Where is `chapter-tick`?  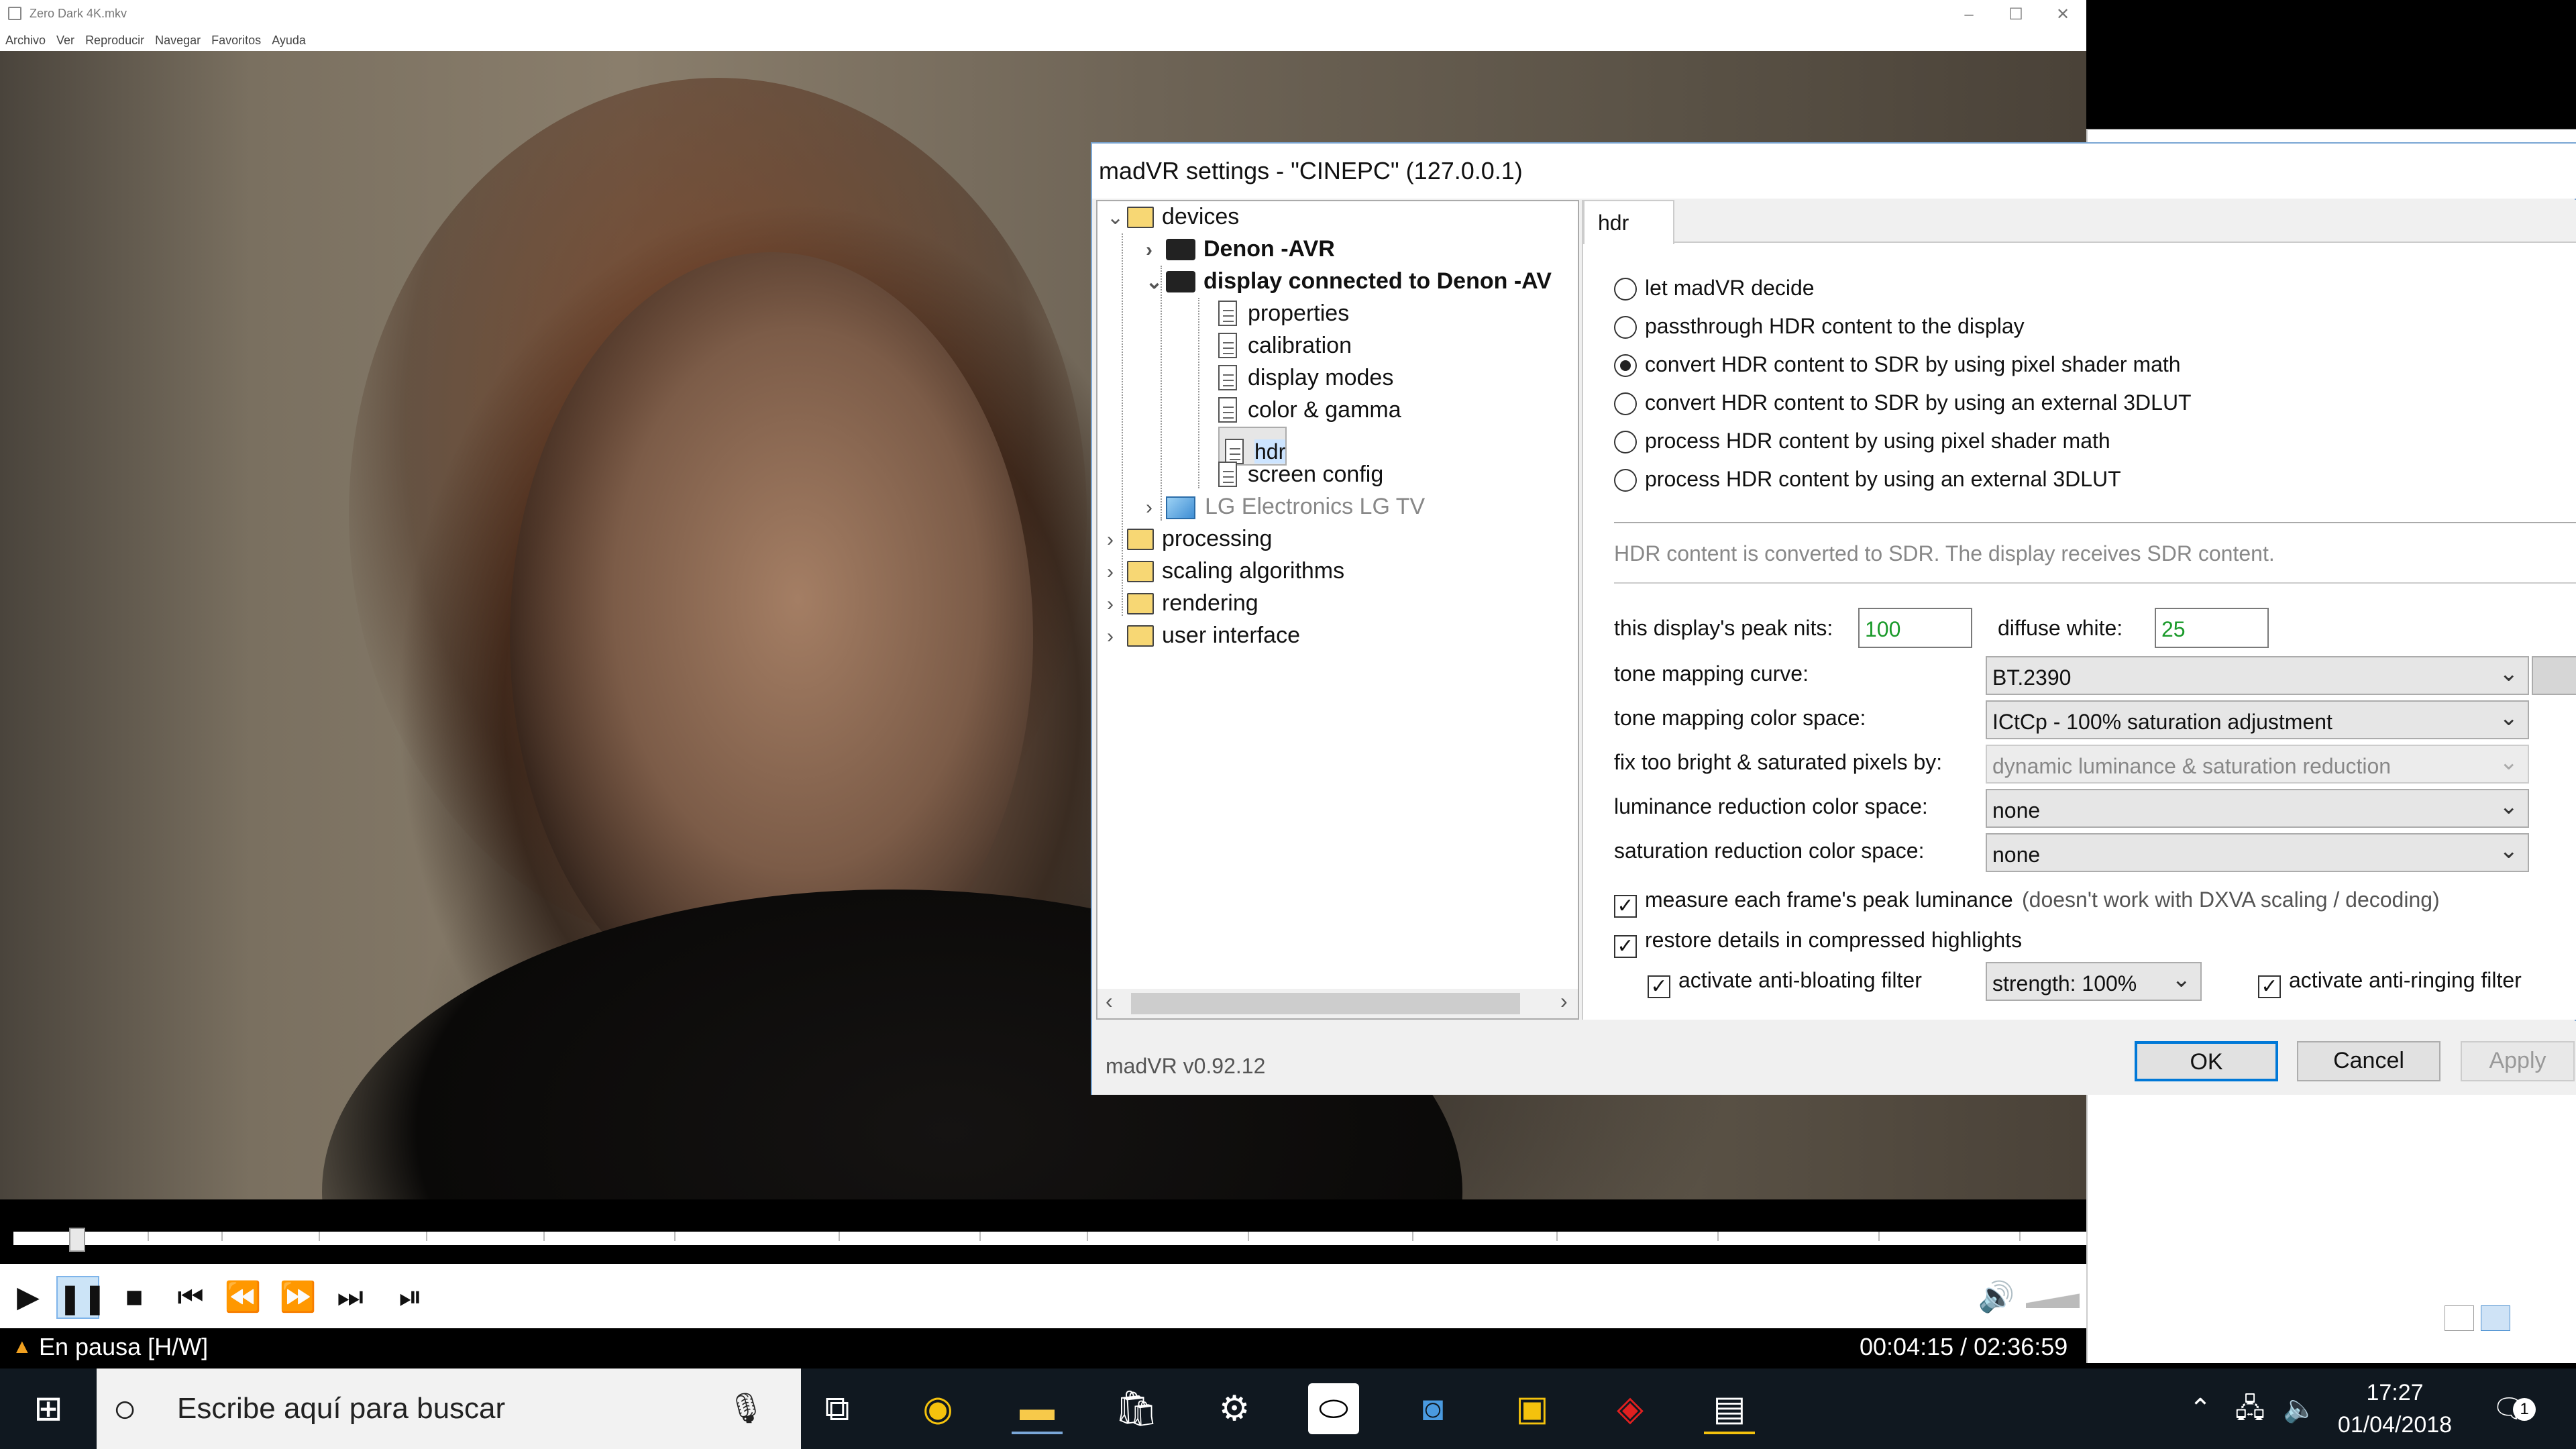
chapter-tick is located at coordinates (1879, 1236).